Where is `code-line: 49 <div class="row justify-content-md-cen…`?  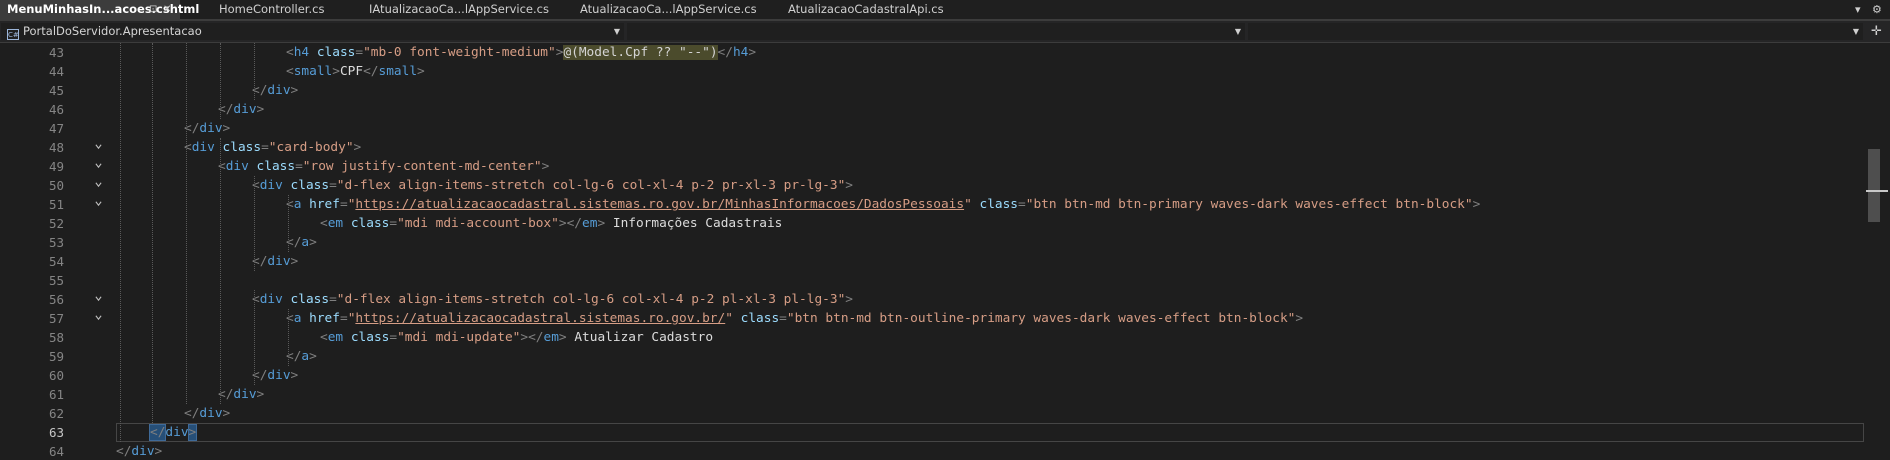
code-line: 49 <div class="row justify-content-md-cen… is located at coordinates (933, 166).